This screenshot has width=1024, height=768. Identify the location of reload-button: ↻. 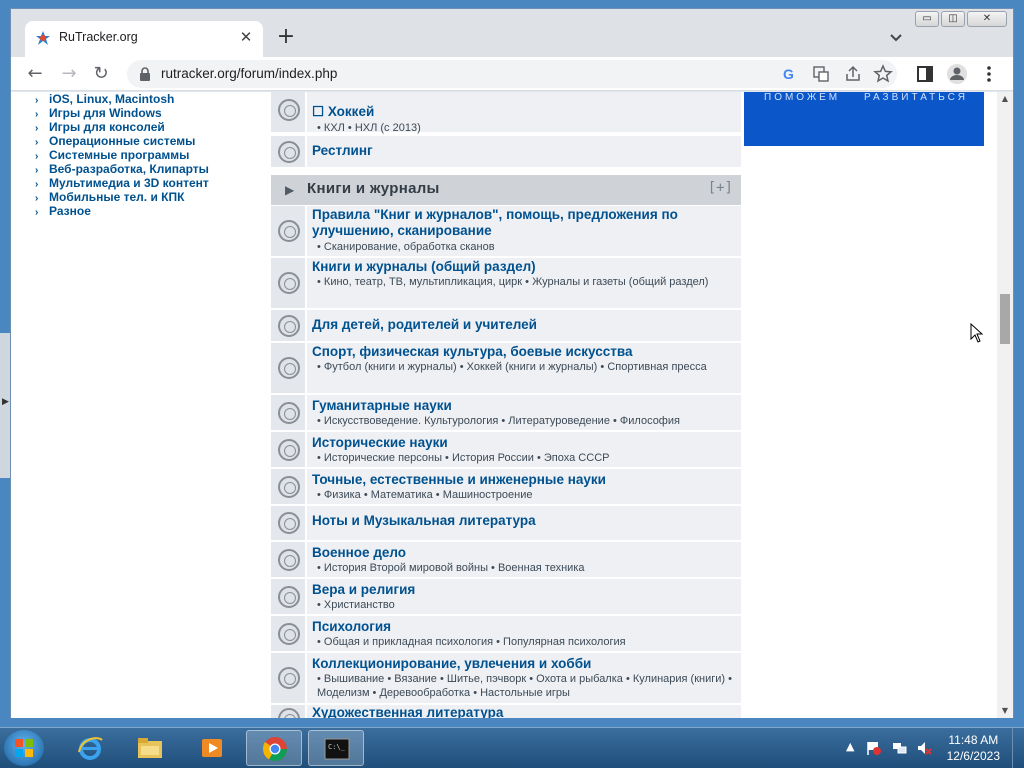
(101, 74).